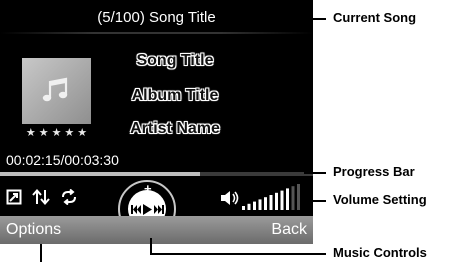  I want to click on shuffle-icon, so click(41, 197).